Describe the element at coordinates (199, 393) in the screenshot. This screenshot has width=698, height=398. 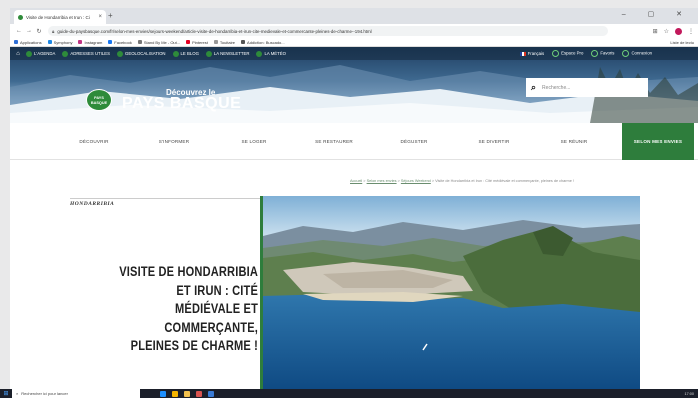
I see `store-app-icon` at that location.